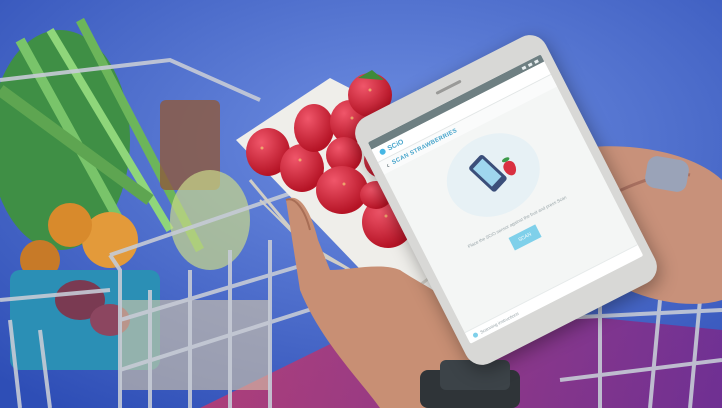 The width and height of the screenshot is (722, 408). Describe the element at coordinates (388, 165) in the screenshot. I see `back-arrow-icon: ‹` at that location.